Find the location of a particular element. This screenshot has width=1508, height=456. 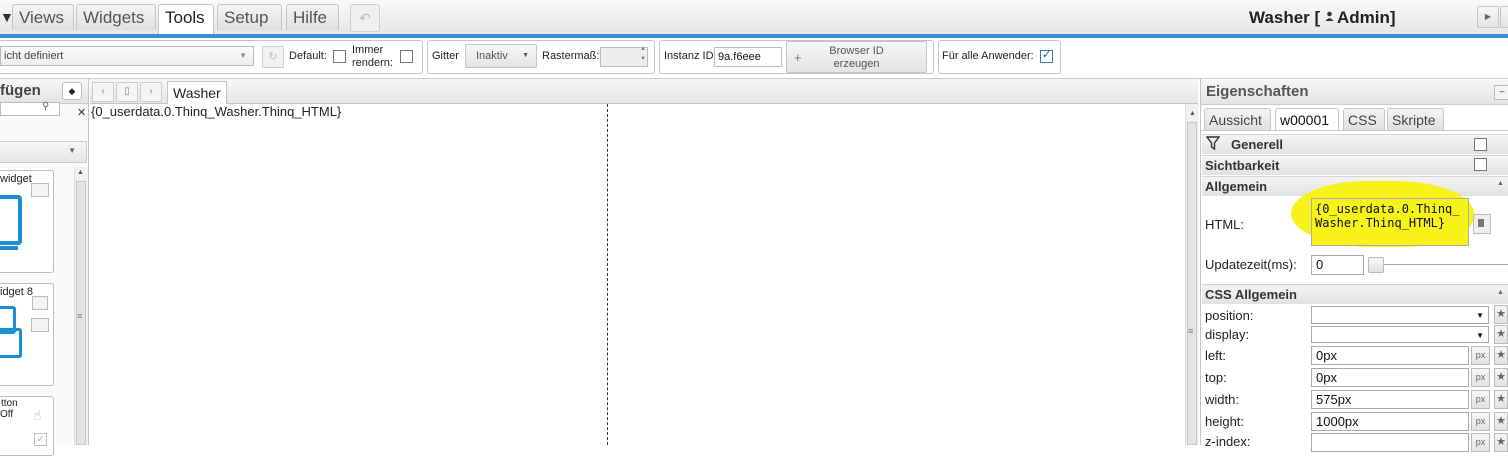

tab-widgets: Widgets is located at coordinates (116, 17).